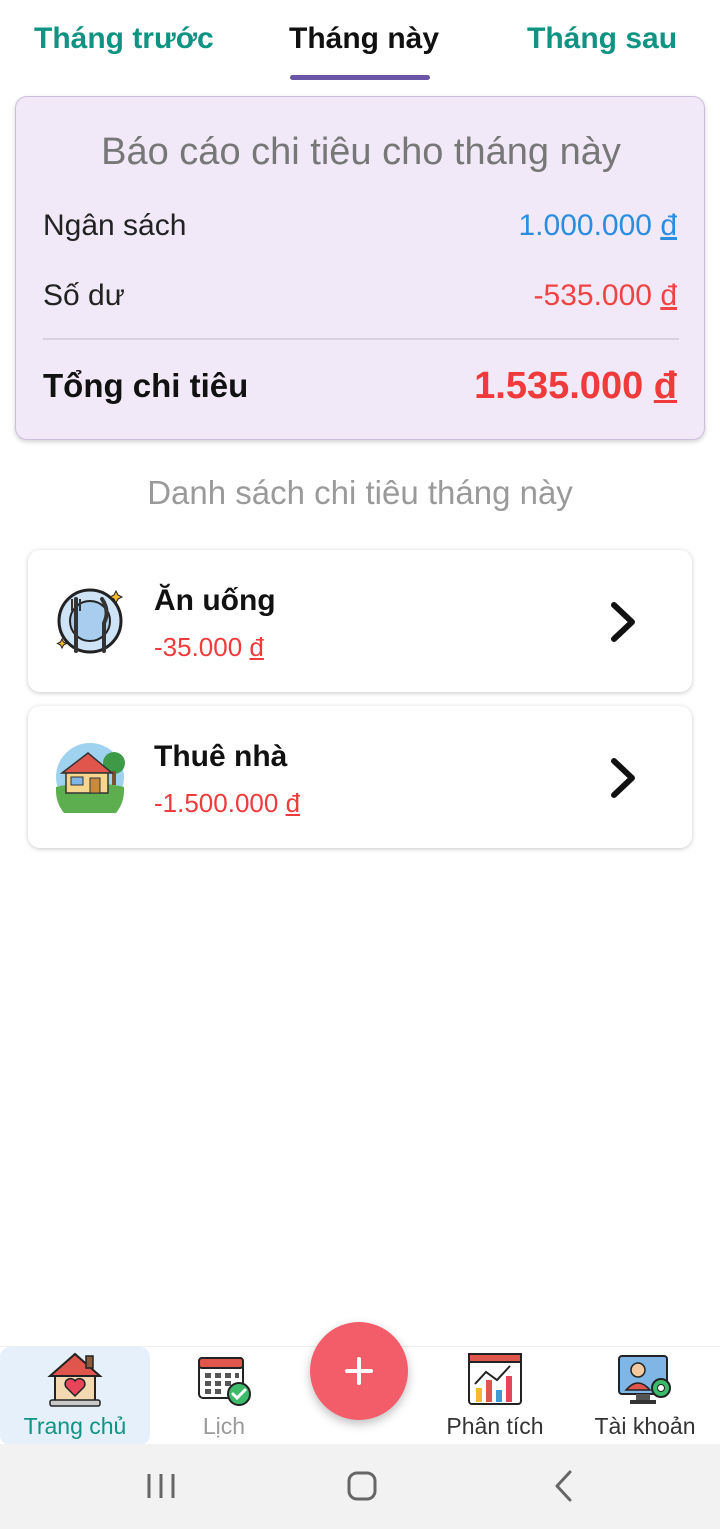 This screenshot has width=720, height=1529. Describe the element at coordinates (75, 1426) in the screenshot. I see `nav-home-label: Trang chủ` at that location.